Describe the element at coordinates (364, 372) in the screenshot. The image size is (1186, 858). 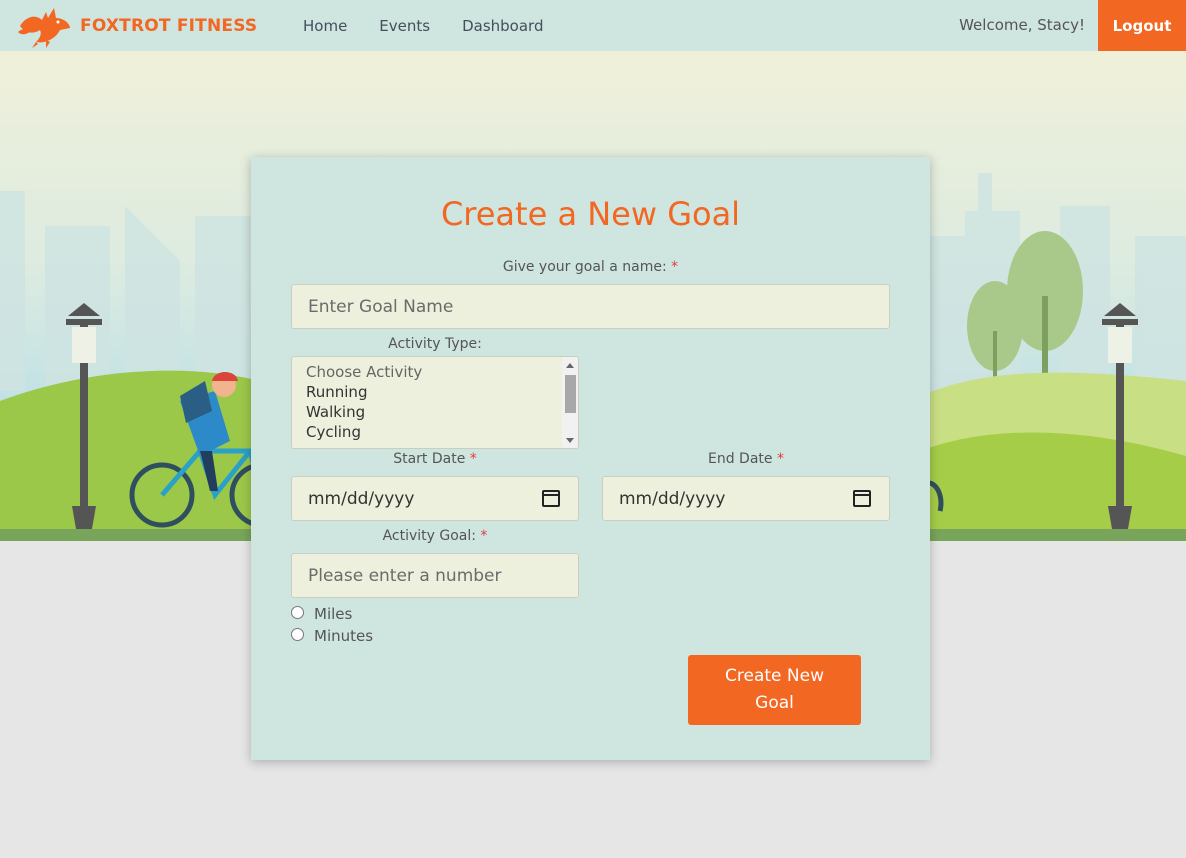
I see `activity-option: Choose Activity` at that location.